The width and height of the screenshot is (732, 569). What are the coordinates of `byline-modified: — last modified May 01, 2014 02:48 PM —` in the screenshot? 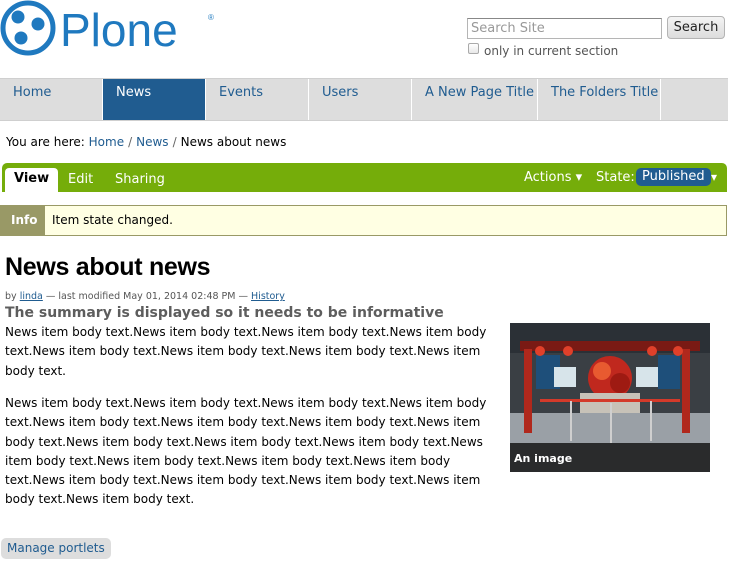 It's located at (146, 296).